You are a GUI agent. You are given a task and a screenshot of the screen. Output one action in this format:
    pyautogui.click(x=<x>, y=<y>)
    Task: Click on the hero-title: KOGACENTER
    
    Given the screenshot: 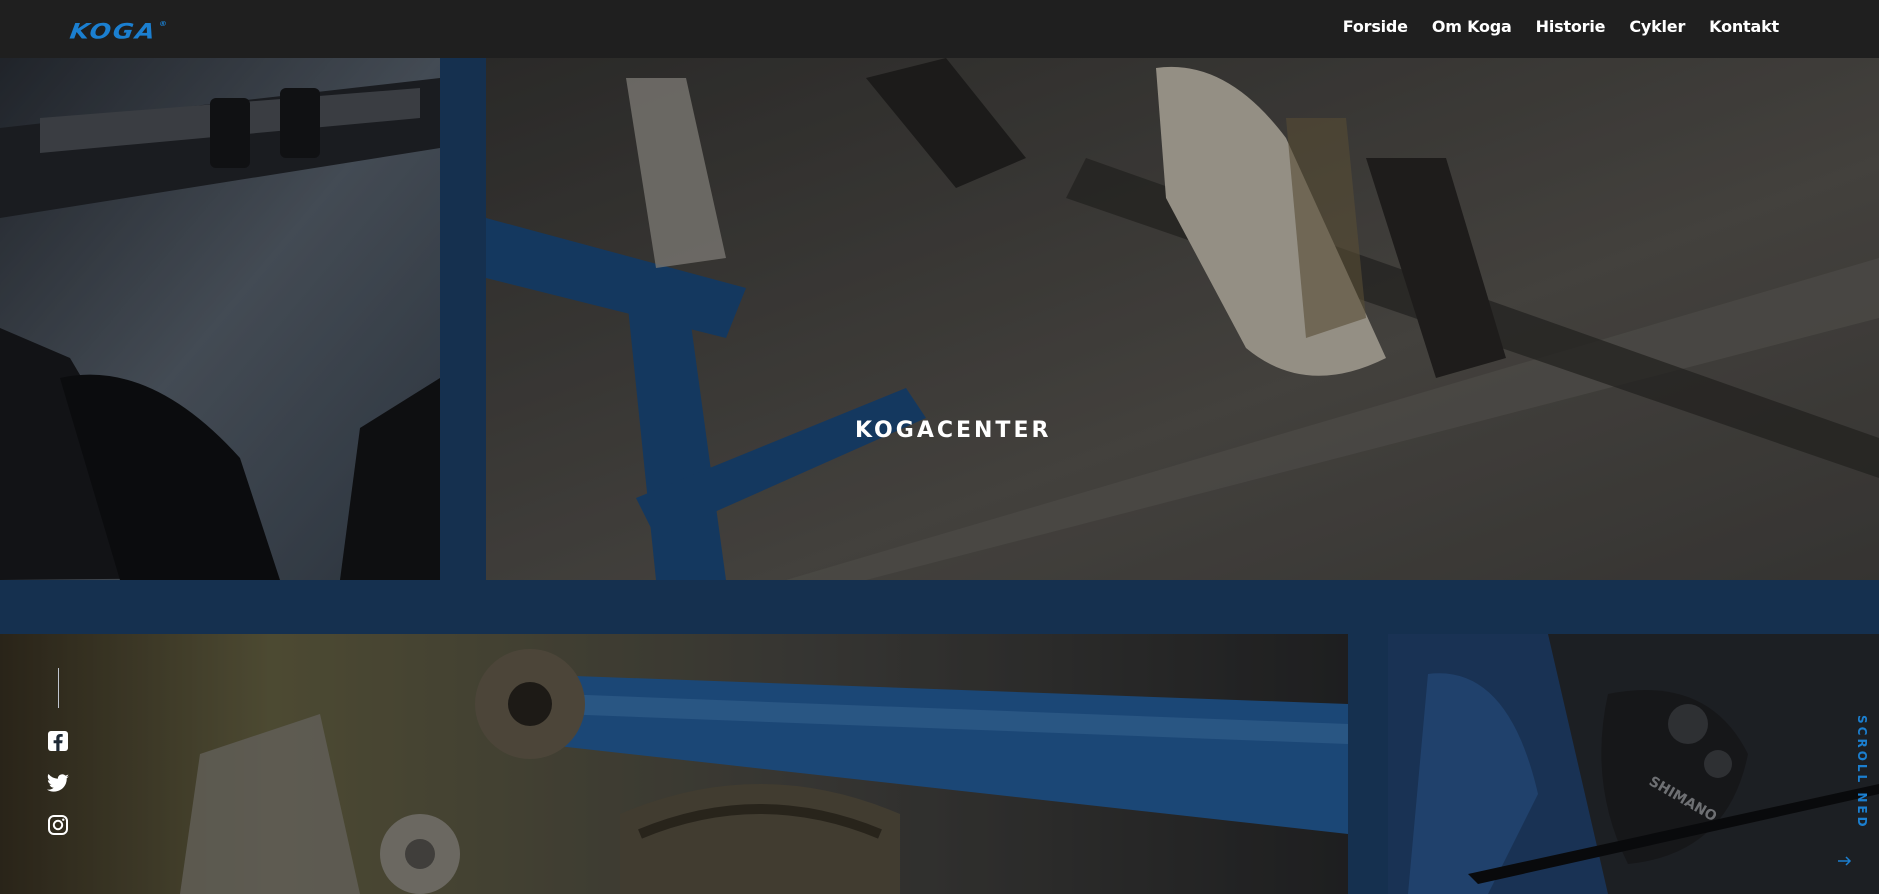 What is the action you would take?
    pyautogui.click(x=953, y=430)
    